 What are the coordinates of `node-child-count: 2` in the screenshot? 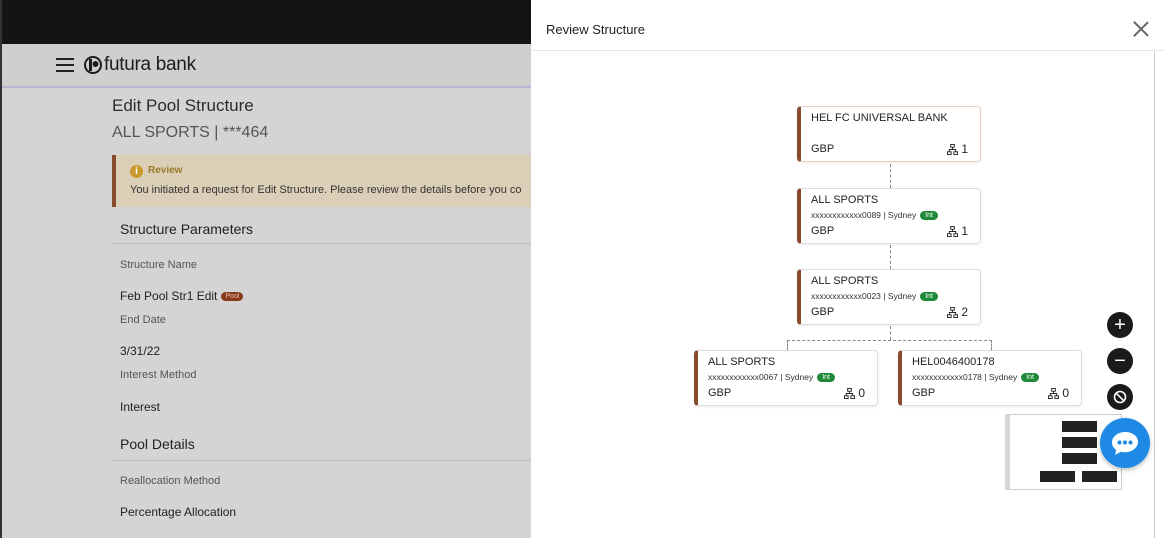 It's located at (957, 312).